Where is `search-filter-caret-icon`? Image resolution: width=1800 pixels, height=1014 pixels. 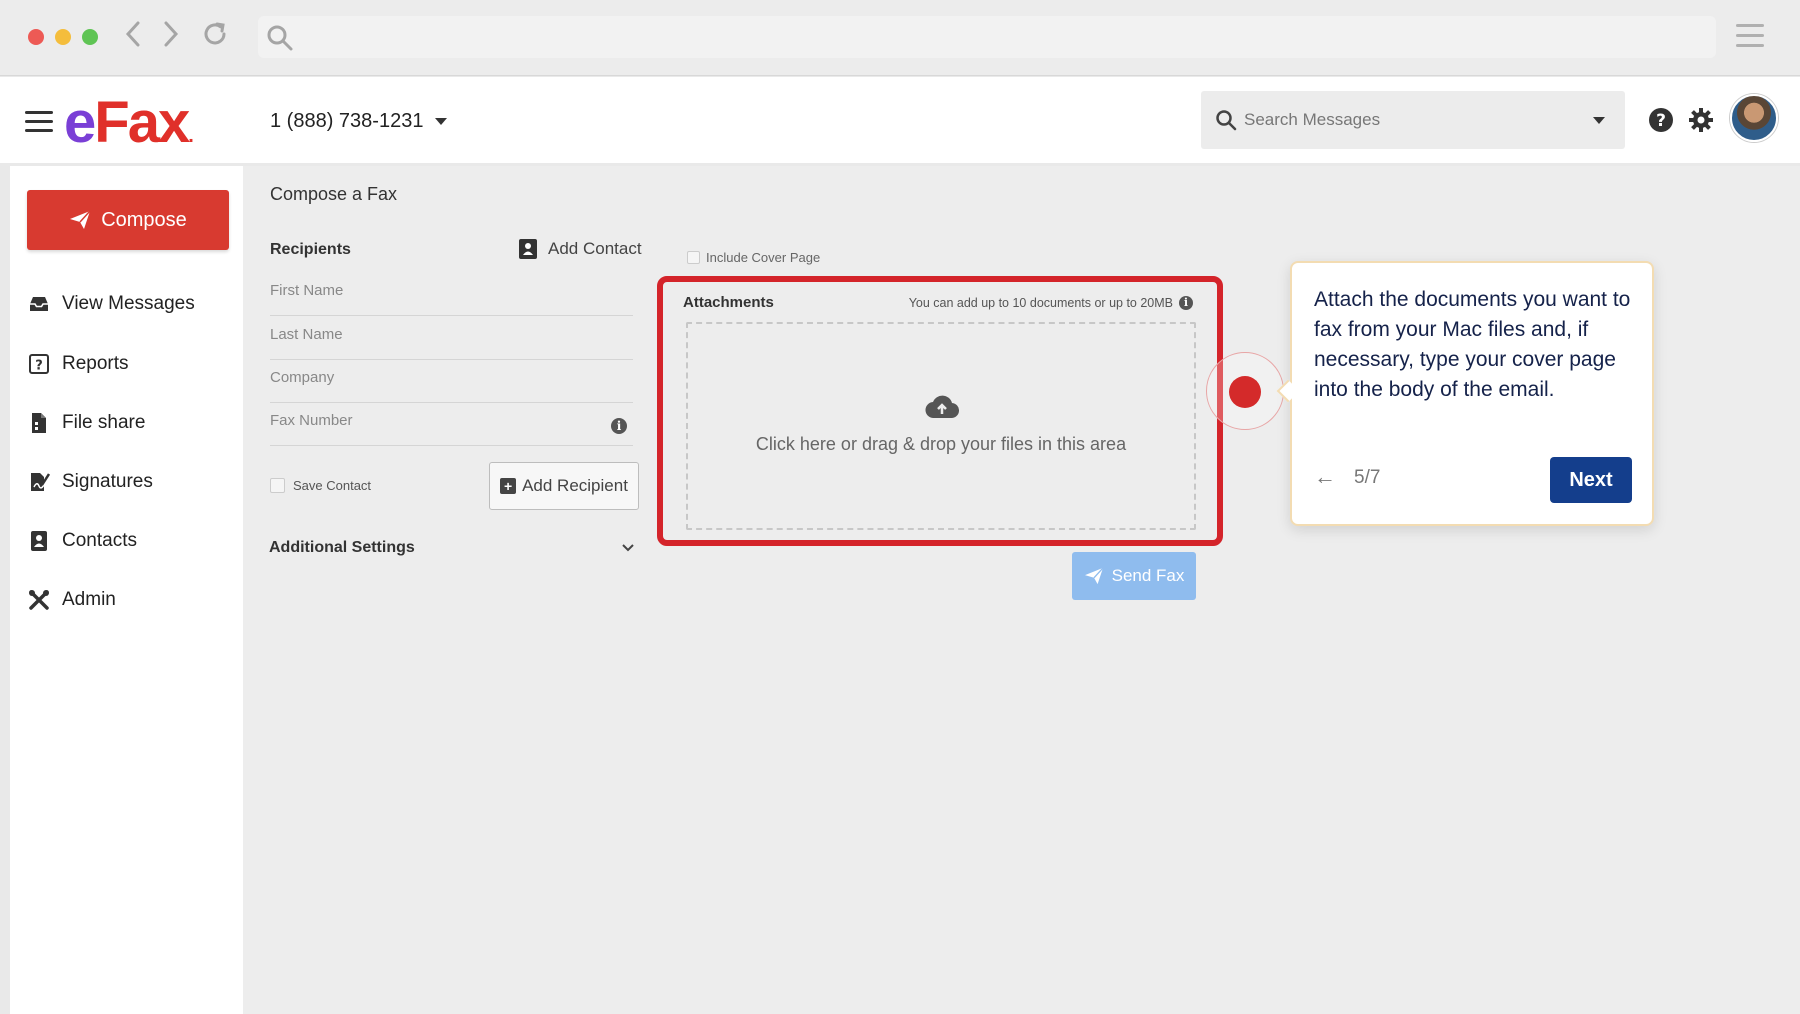
search-filter-caret-icon is located at coordinates (1599, 120).